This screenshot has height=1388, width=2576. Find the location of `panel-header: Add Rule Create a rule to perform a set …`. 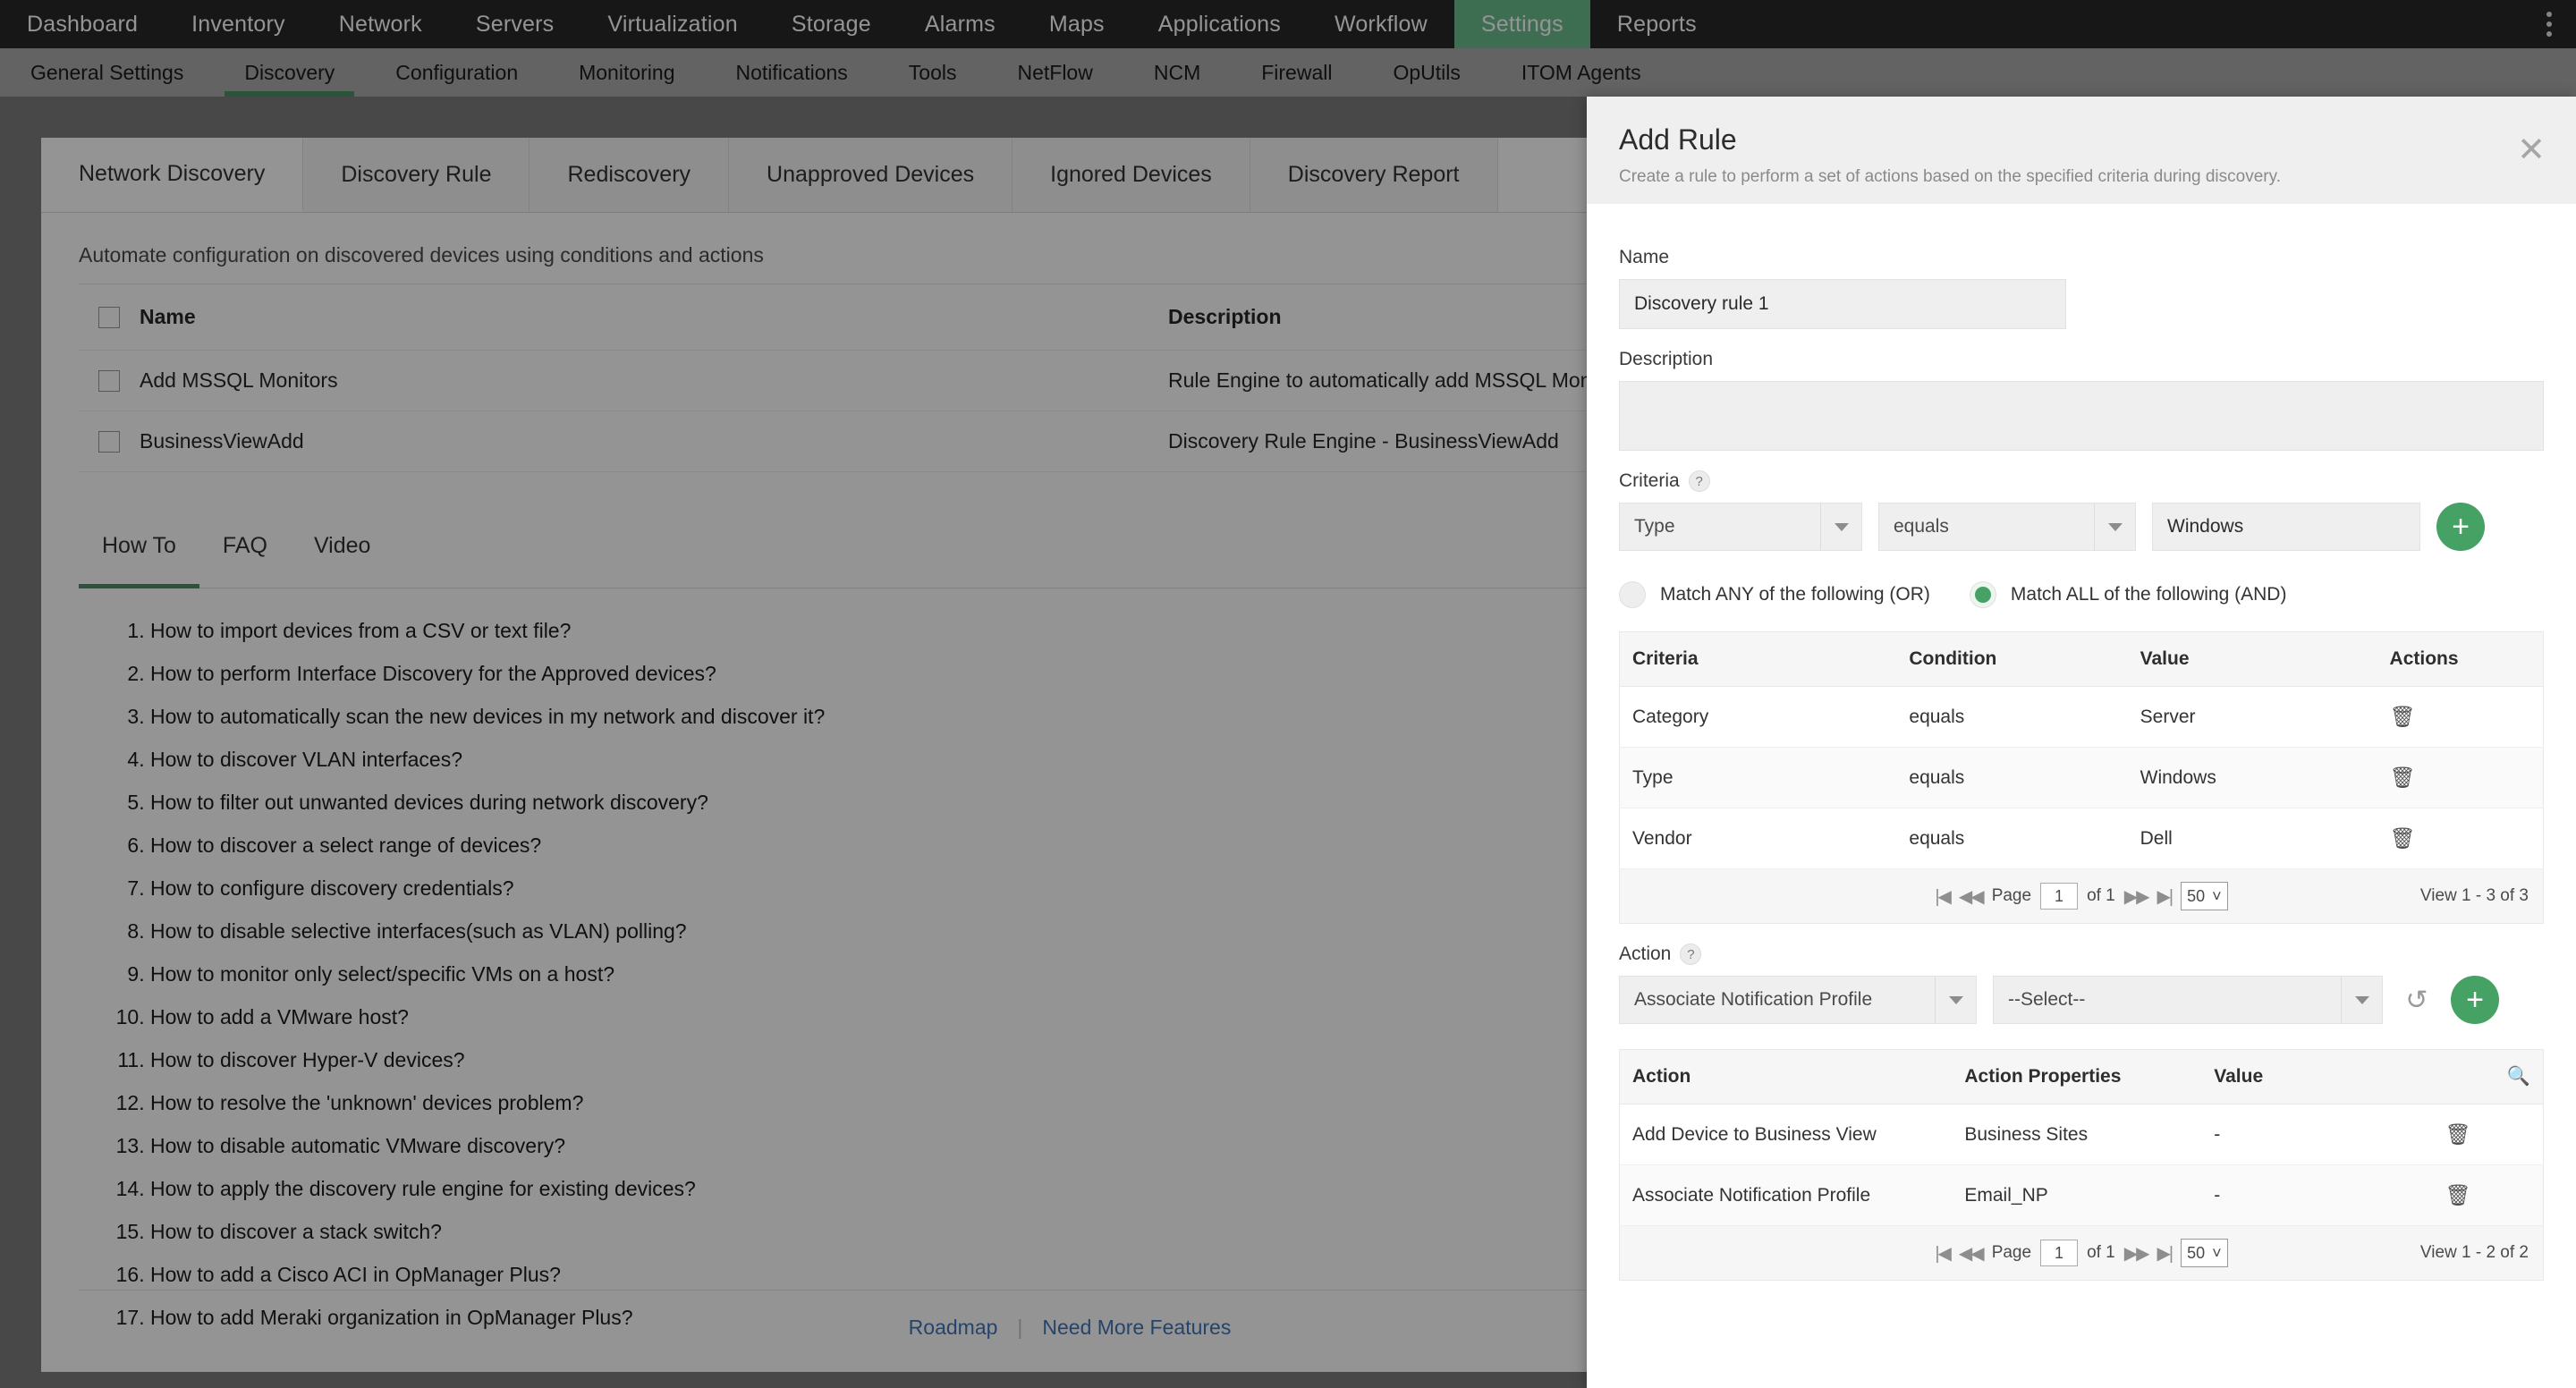

panel-header: Add Rule Create a rule to perform a set … is located at coordinates (2081, 150).